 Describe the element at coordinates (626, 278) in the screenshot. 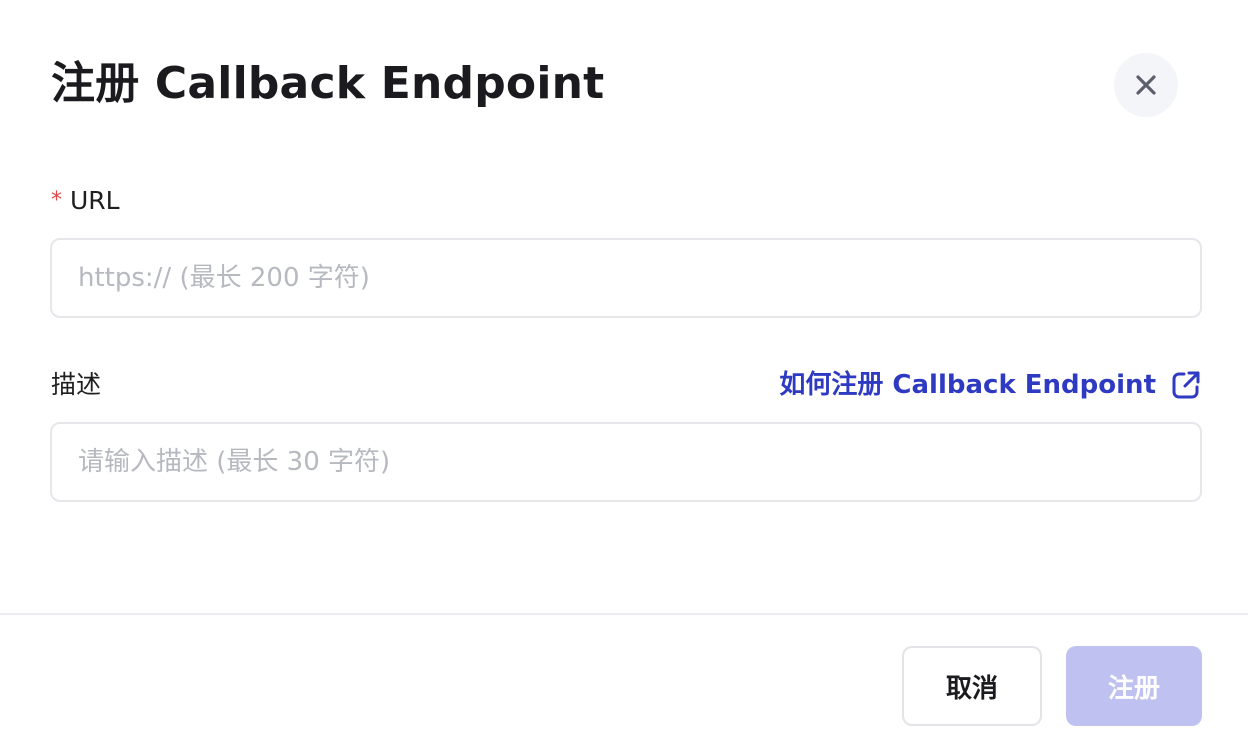

I see `url-input` at that location.